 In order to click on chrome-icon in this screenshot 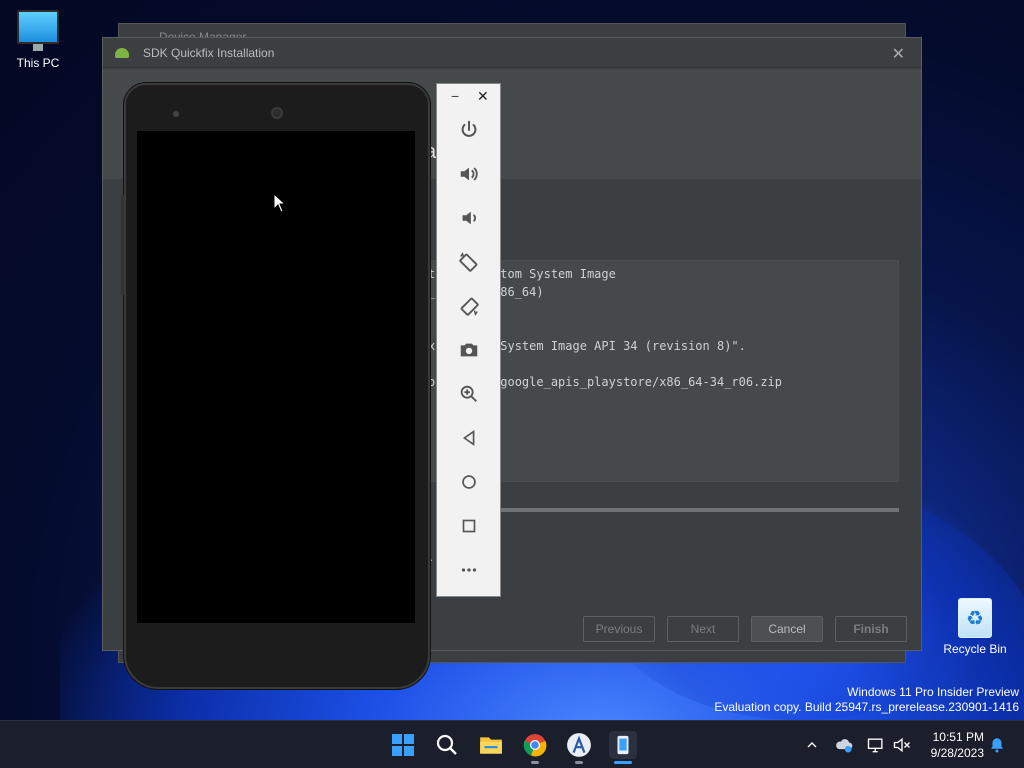, I will do `click(535, 745)`.